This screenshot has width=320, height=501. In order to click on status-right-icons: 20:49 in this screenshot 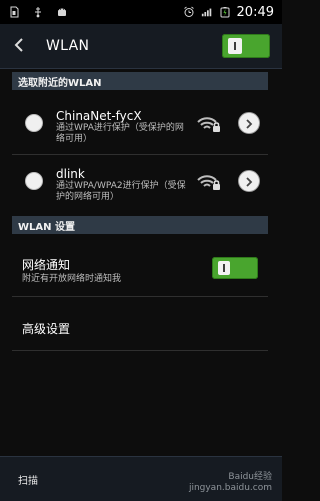, I will do `click(232, 12)`.